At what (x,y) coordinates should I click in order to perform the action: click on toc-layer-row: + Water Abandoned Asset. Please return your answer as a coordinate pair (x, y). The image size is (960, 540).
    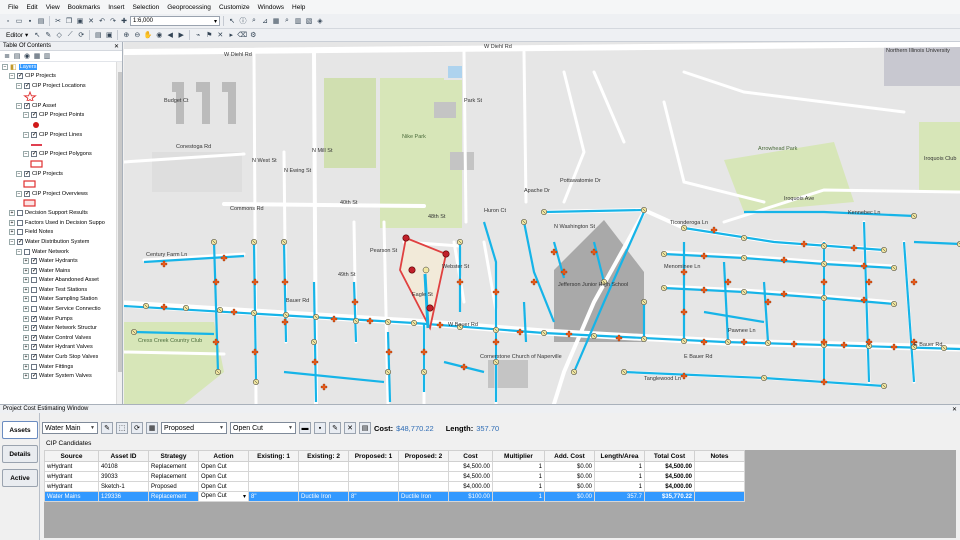
    Looking at the image, I should click on (61, 281).